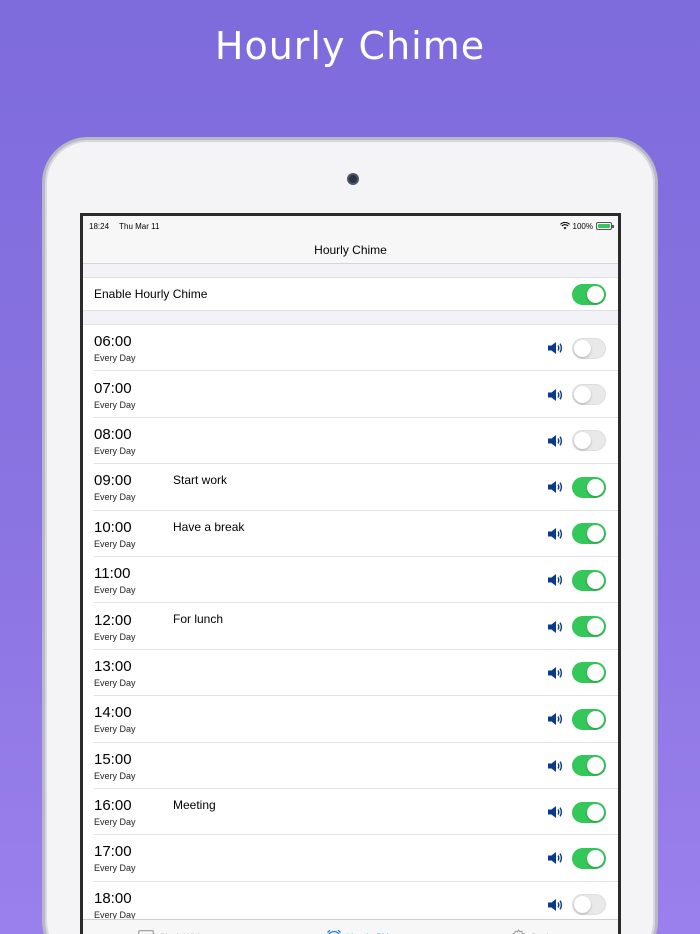 This screenshot has height=934, width=700. Describe the element at coordinates (564, 226) in the screenshot. I see `wifi-icon` at that location.